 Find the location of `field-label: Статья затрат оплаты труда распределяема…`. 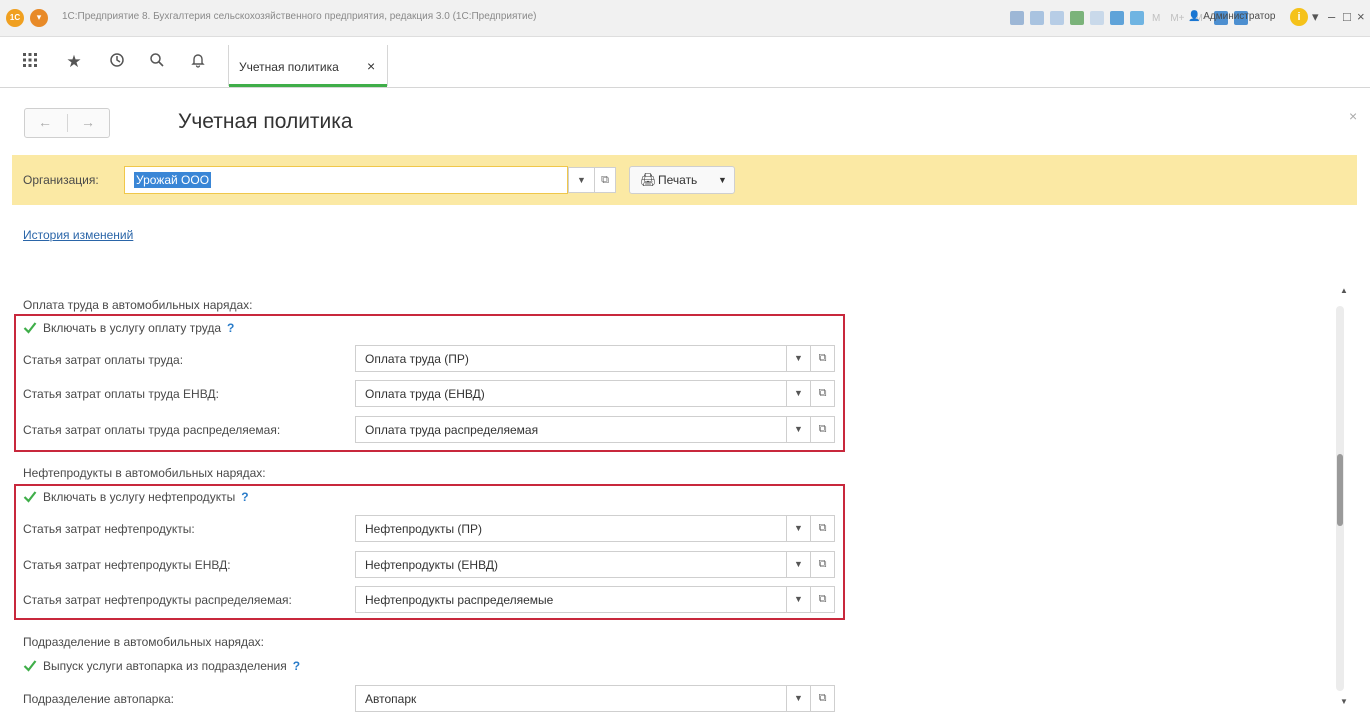

field-label: Статья затрат оплаты труда распределяема… is located at coordinates (152, 430).